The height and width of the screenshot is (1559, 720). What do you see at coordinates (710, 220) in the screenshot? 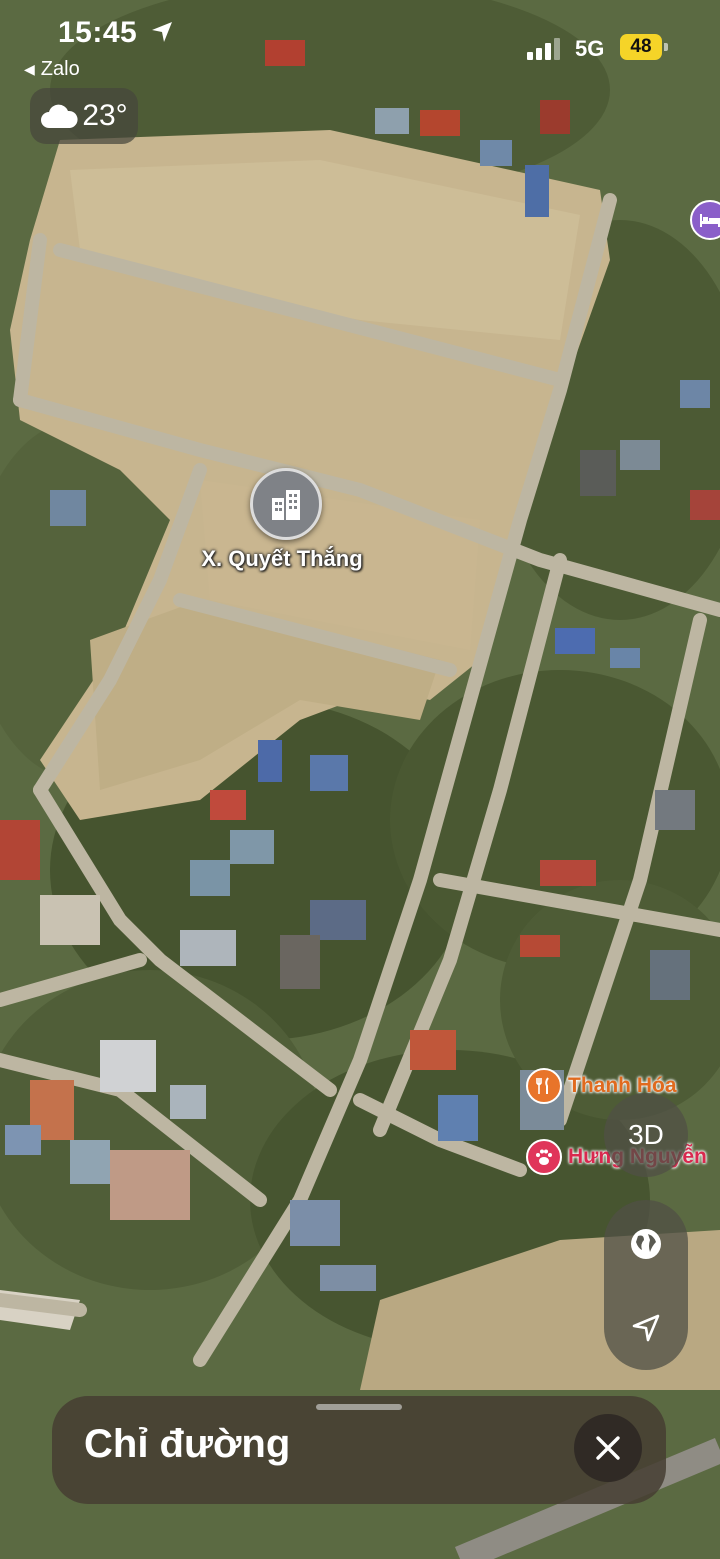
I see `bed-icon` at bounding box center [710, 220].